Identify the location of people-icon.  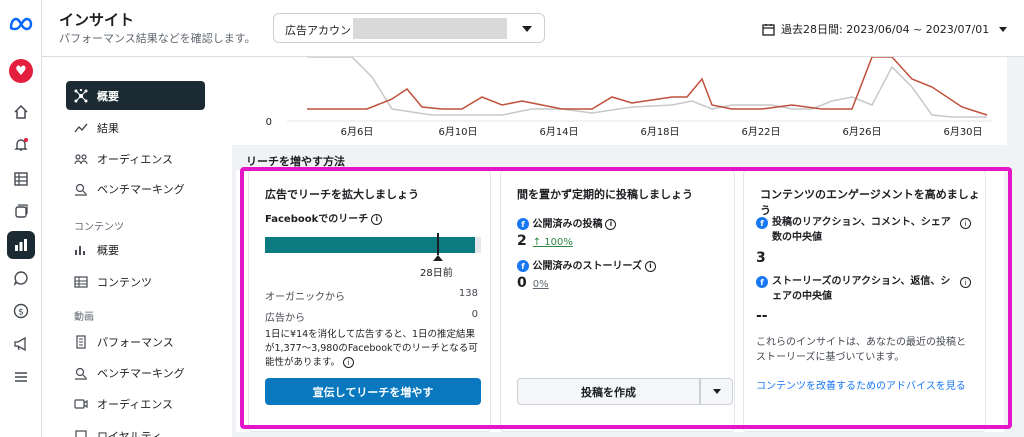
(80, 158).